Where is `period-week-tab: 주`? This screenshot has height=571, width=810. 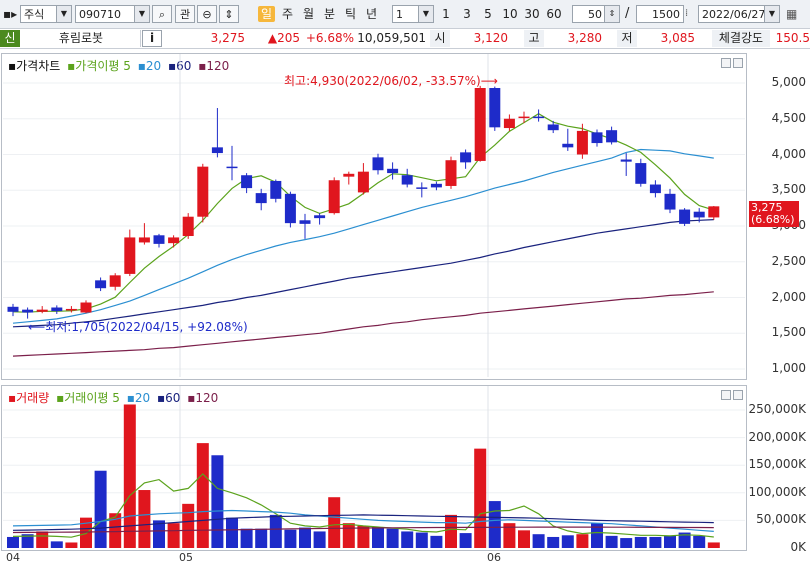
period-week-tab: 주 is located at coordinates (287, 14).